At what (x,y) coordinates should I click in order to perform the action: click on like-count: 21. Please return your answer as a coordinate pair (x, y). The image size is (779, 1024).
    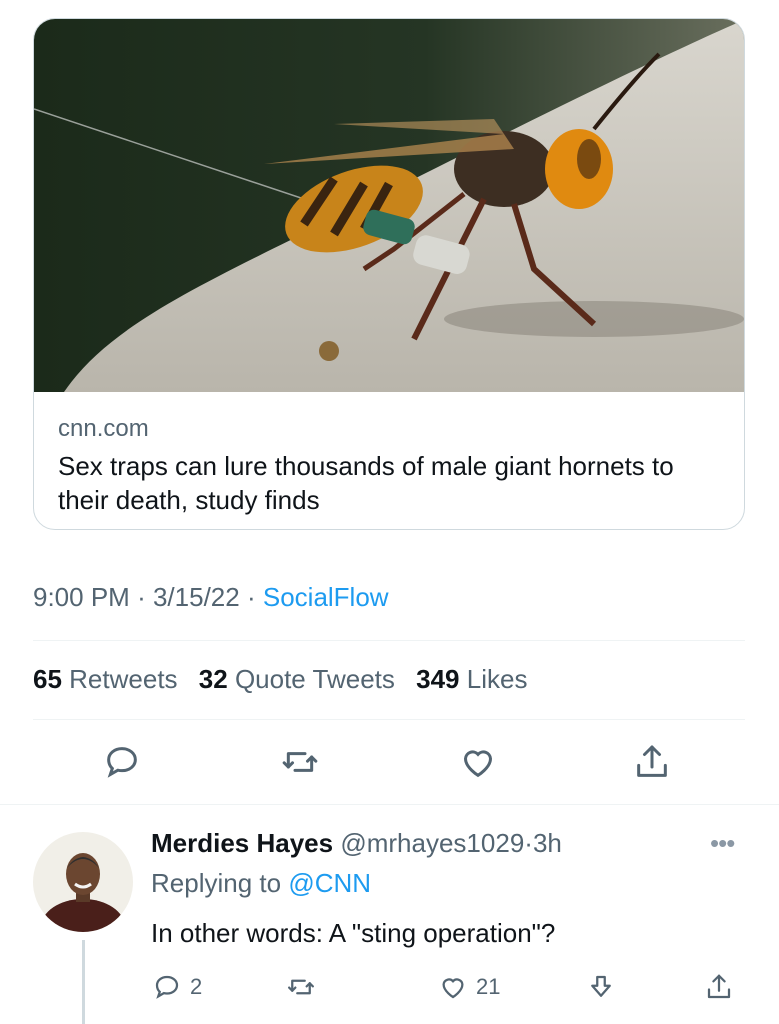
    Looking at the image, I should click on (488, 986).